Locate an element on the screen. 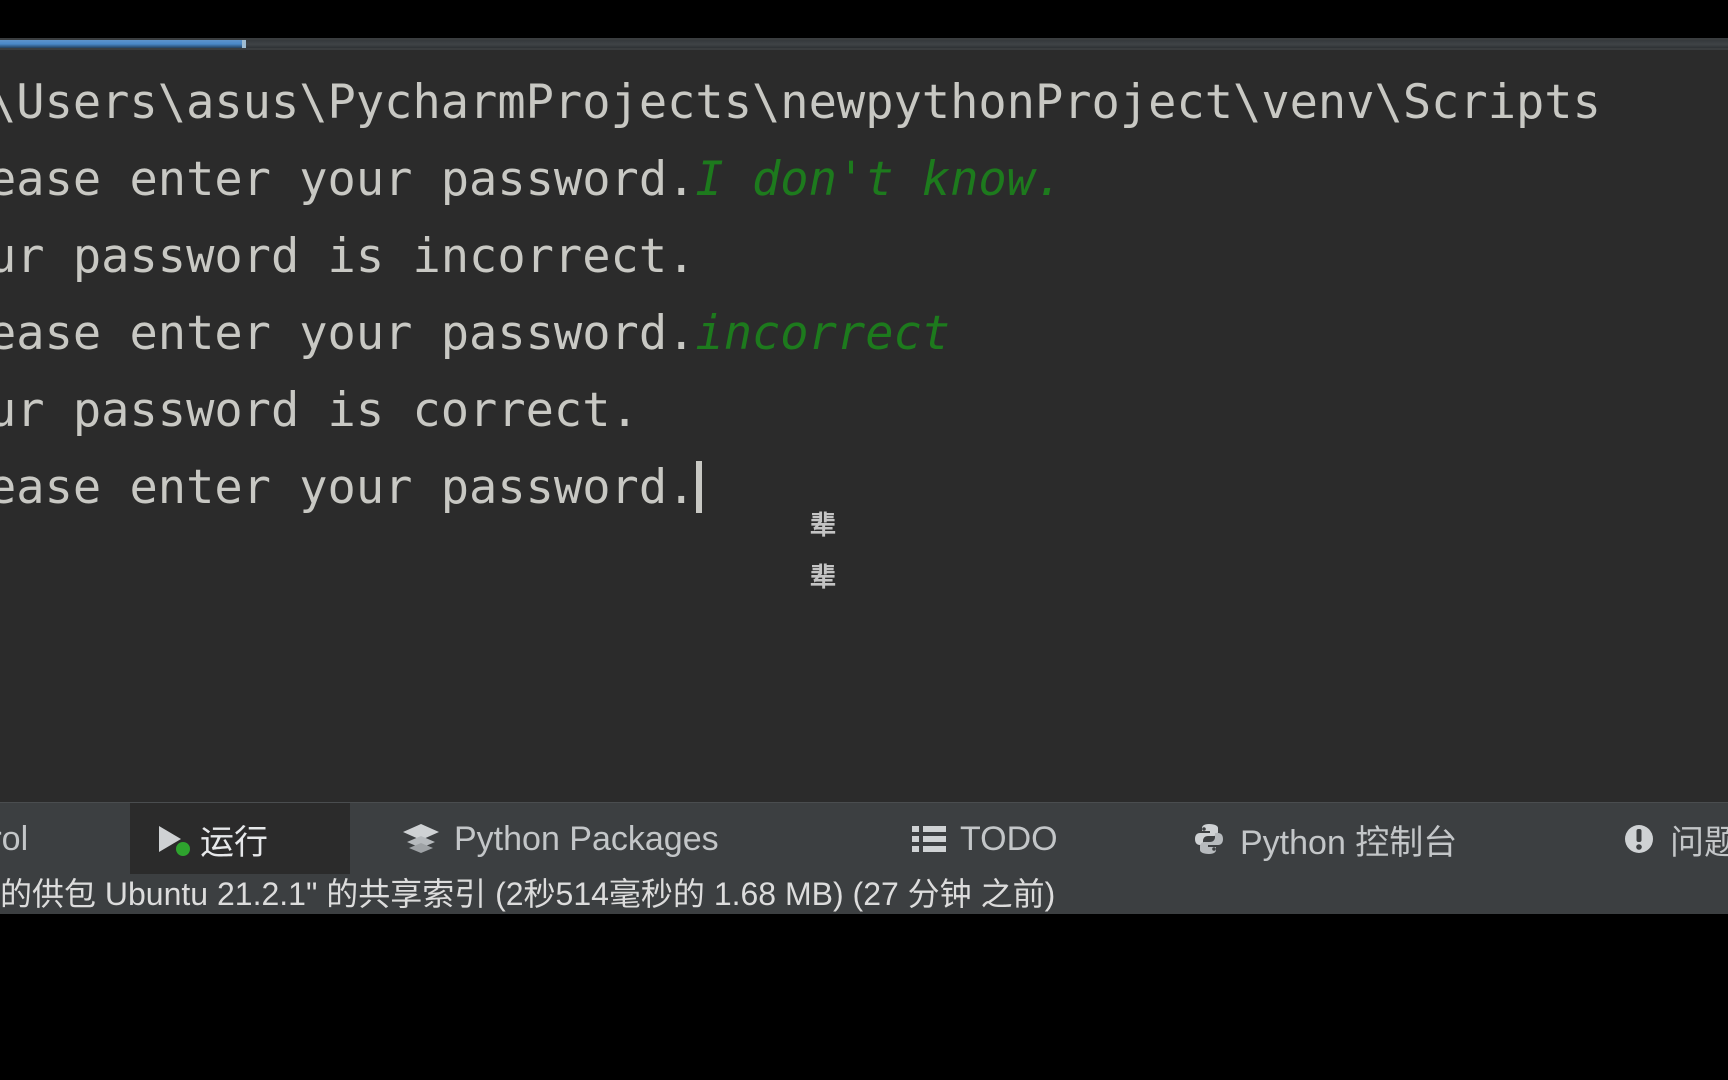  console-hint-glyphs: 辈辈 is located at coordinates (840, 552).